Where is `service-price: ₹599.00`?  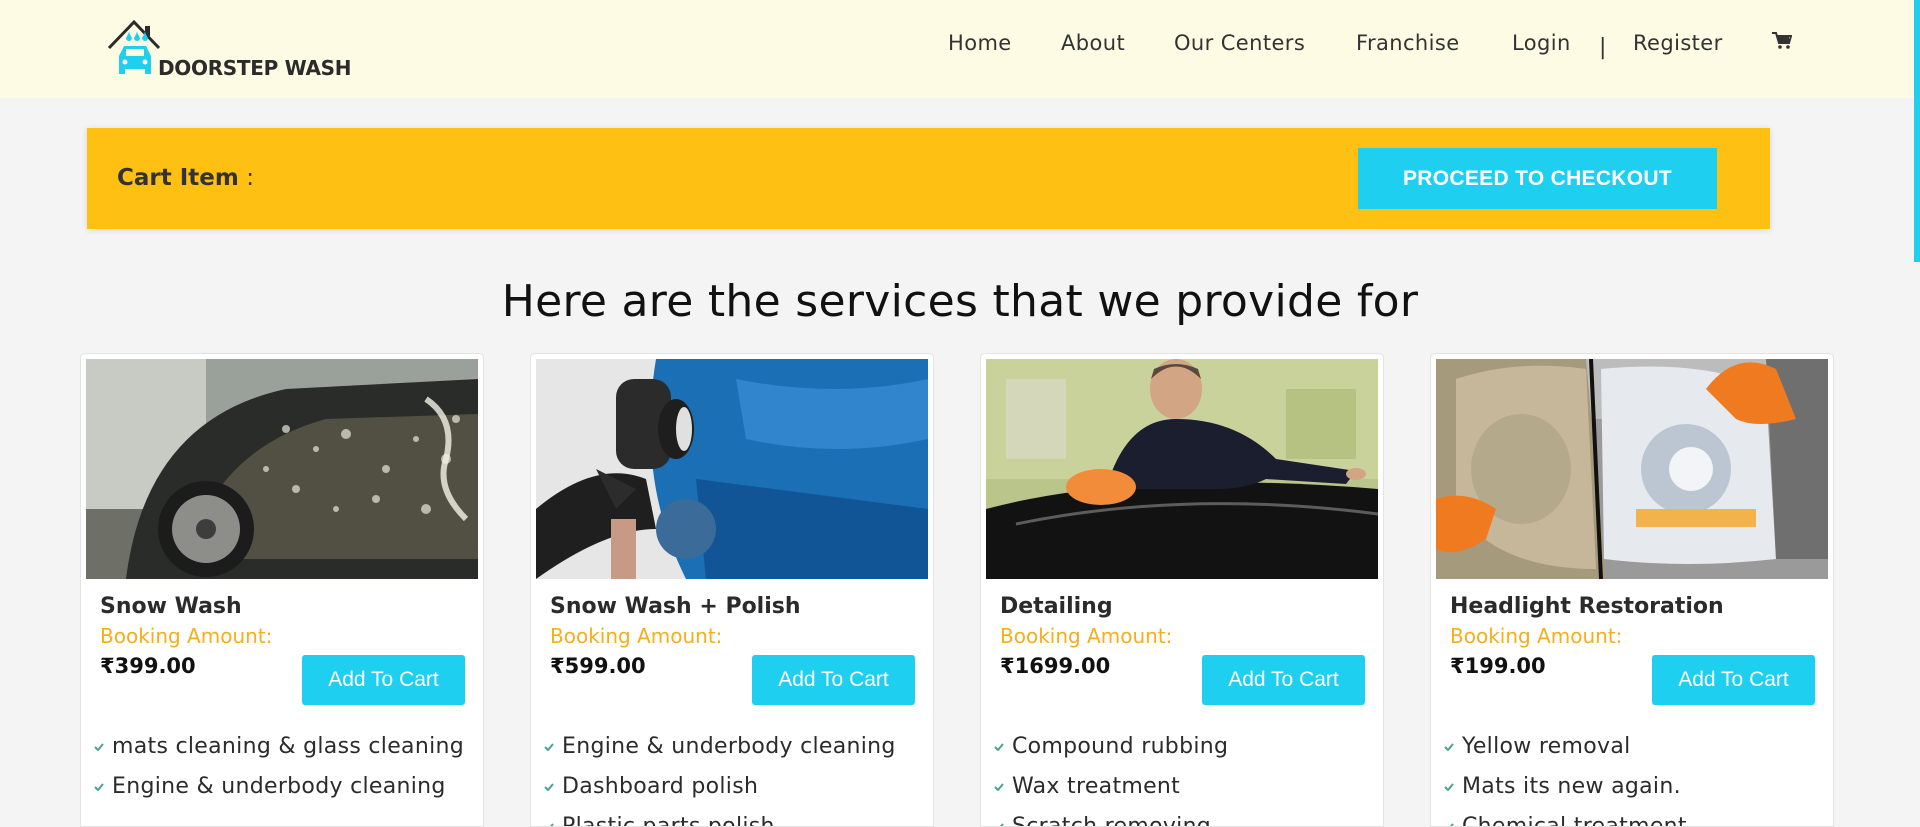
service-price: ₹599.00 is located at coordinates (598, 666).